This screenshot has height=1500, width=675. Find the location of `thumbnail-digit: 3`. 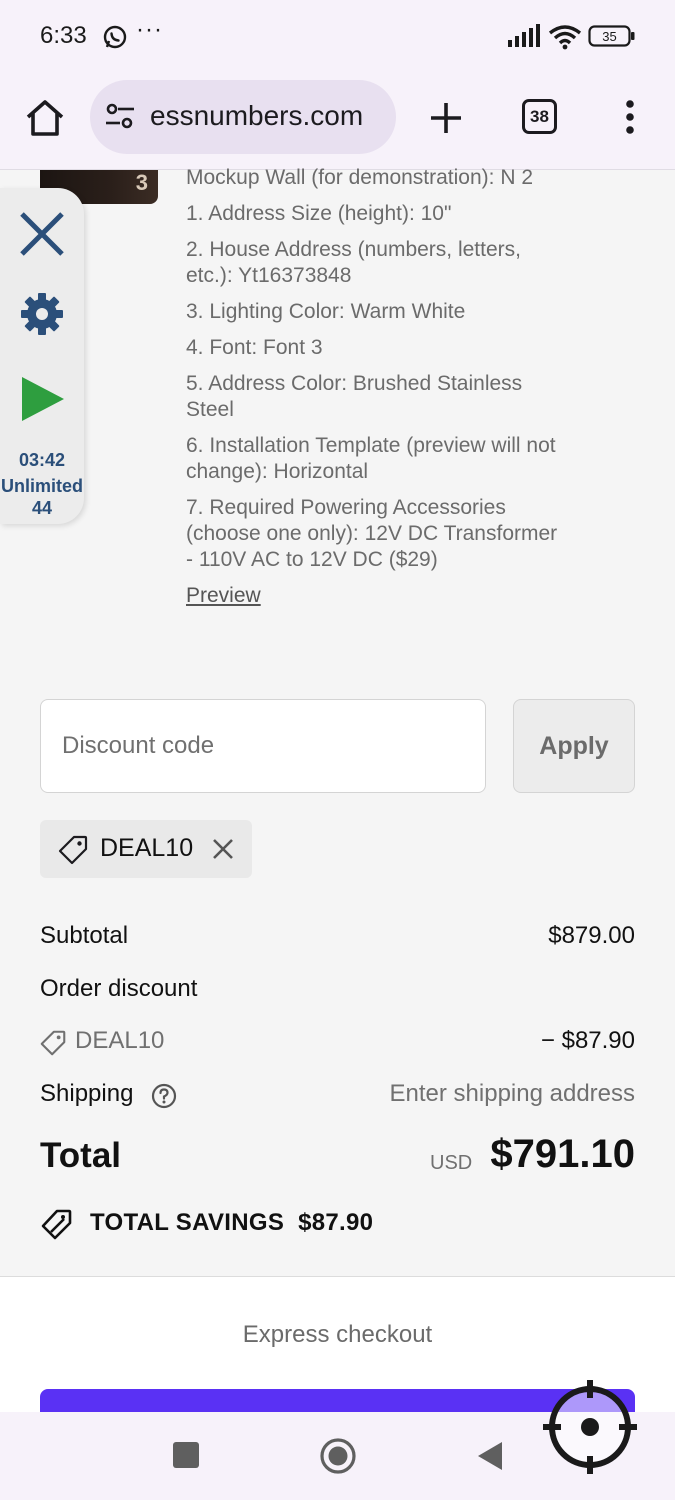

thumbnail-digit: 3 is located at coordinates (141, 182).